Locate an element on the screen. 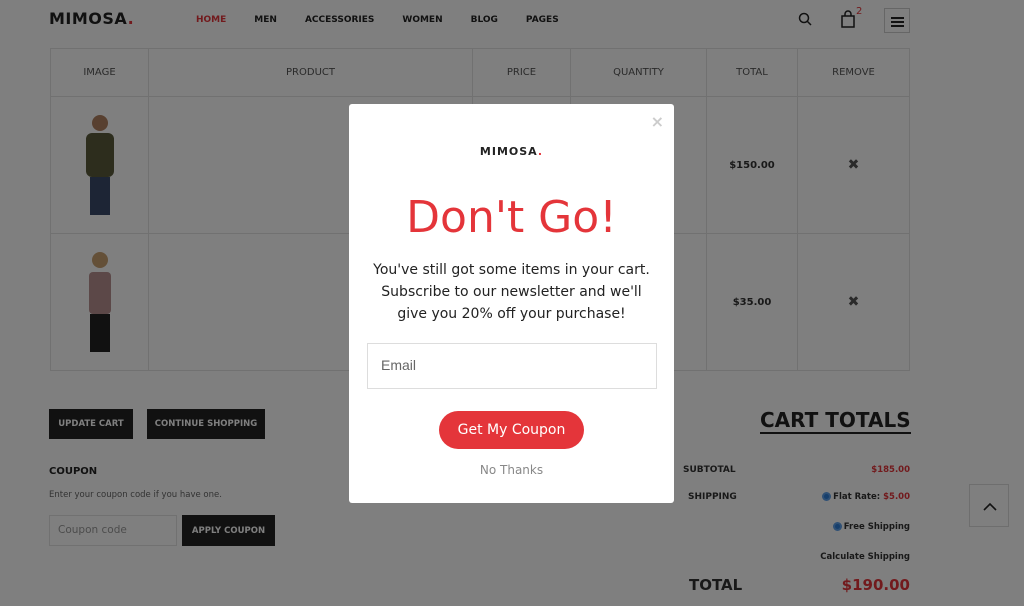 Image resolution: width=1024 pixels, height=606 pixels. get-coupon-button: Get My Coupon is located at coordinates (511, 430).